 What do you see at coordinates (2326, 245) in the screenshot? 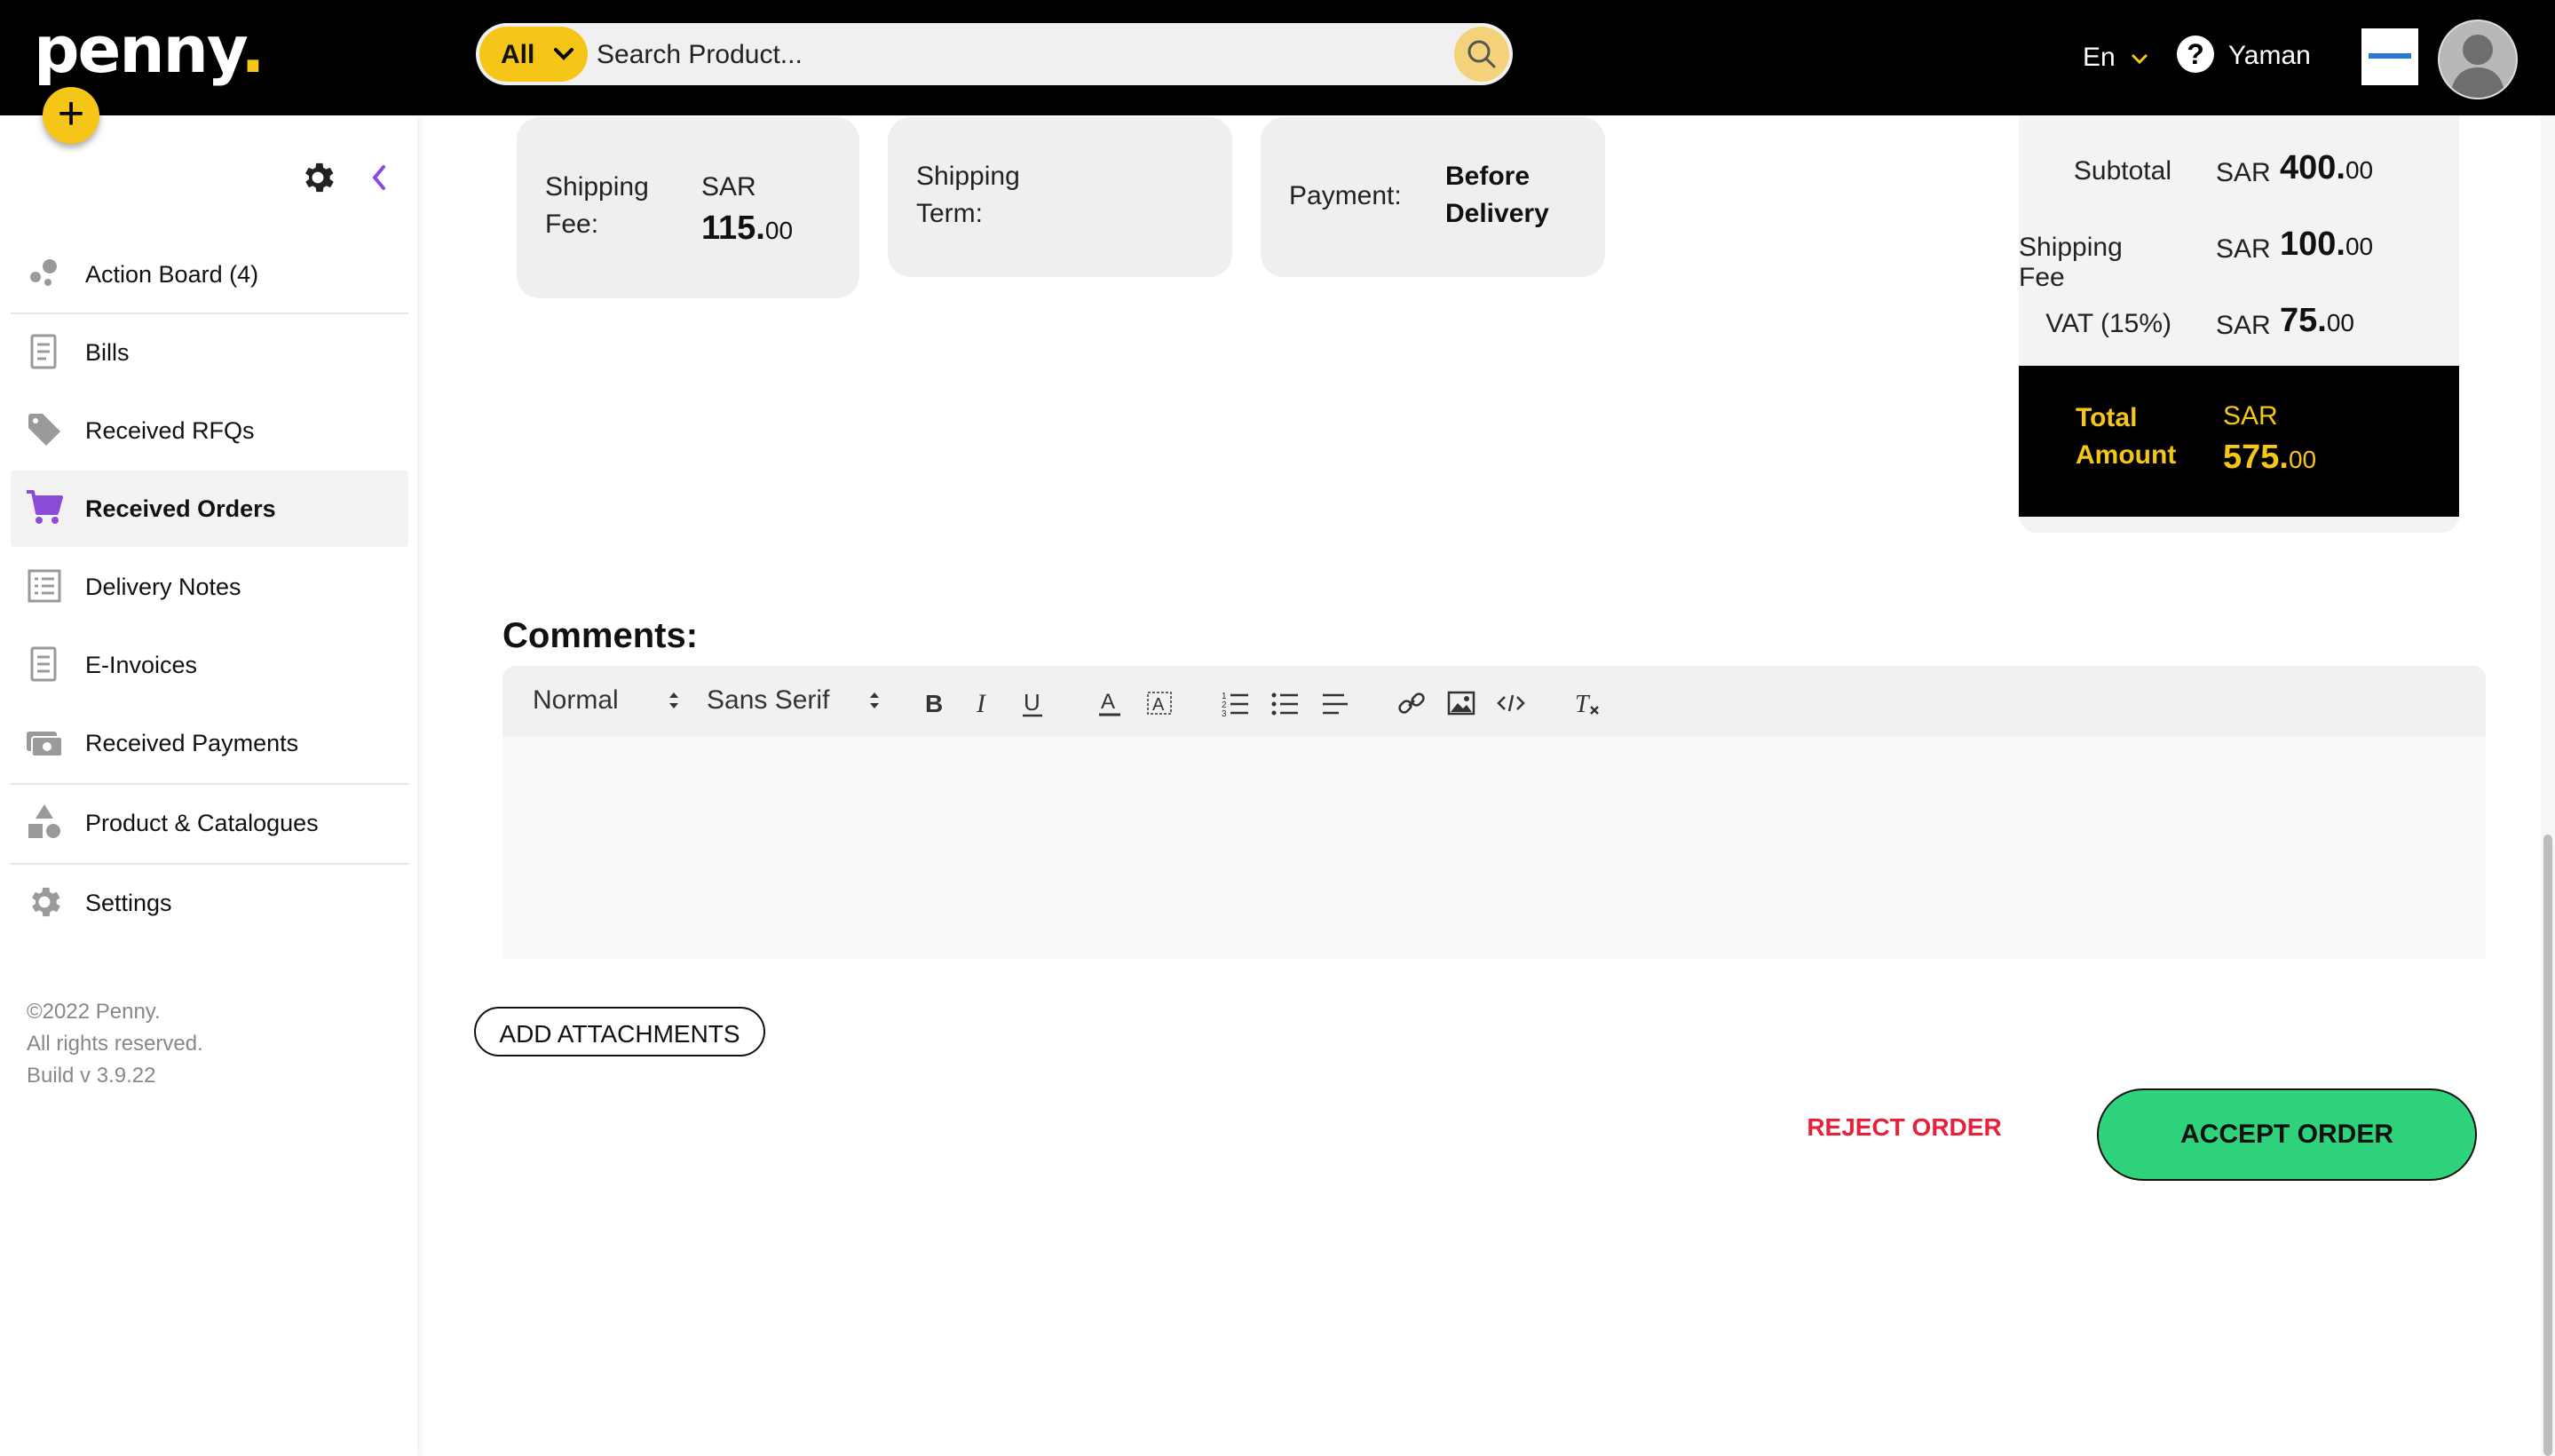
I see `shipping-fee-summary-value: 100.00` at bounding box center [2326, 245].